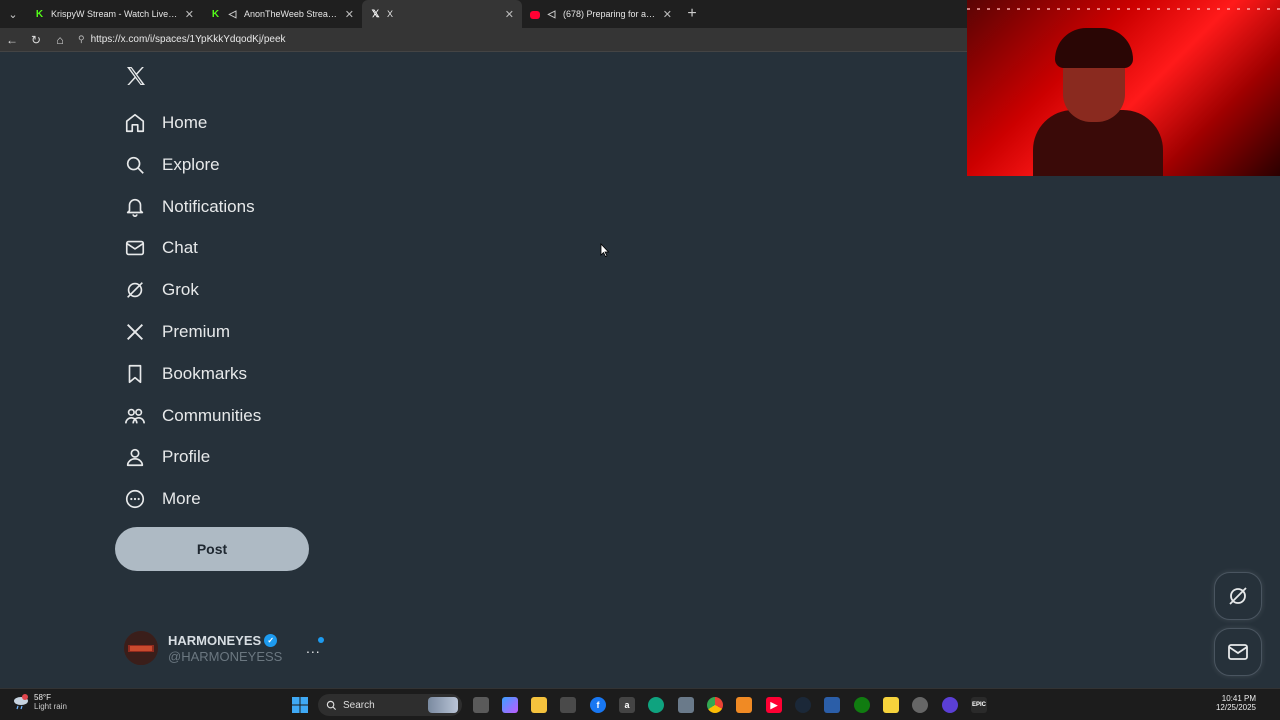 The height and width of the screenshot is (720, 1280). Describe the element at coordinates (212, 549) in the screenshot. I see `post-button: Post` at that location.